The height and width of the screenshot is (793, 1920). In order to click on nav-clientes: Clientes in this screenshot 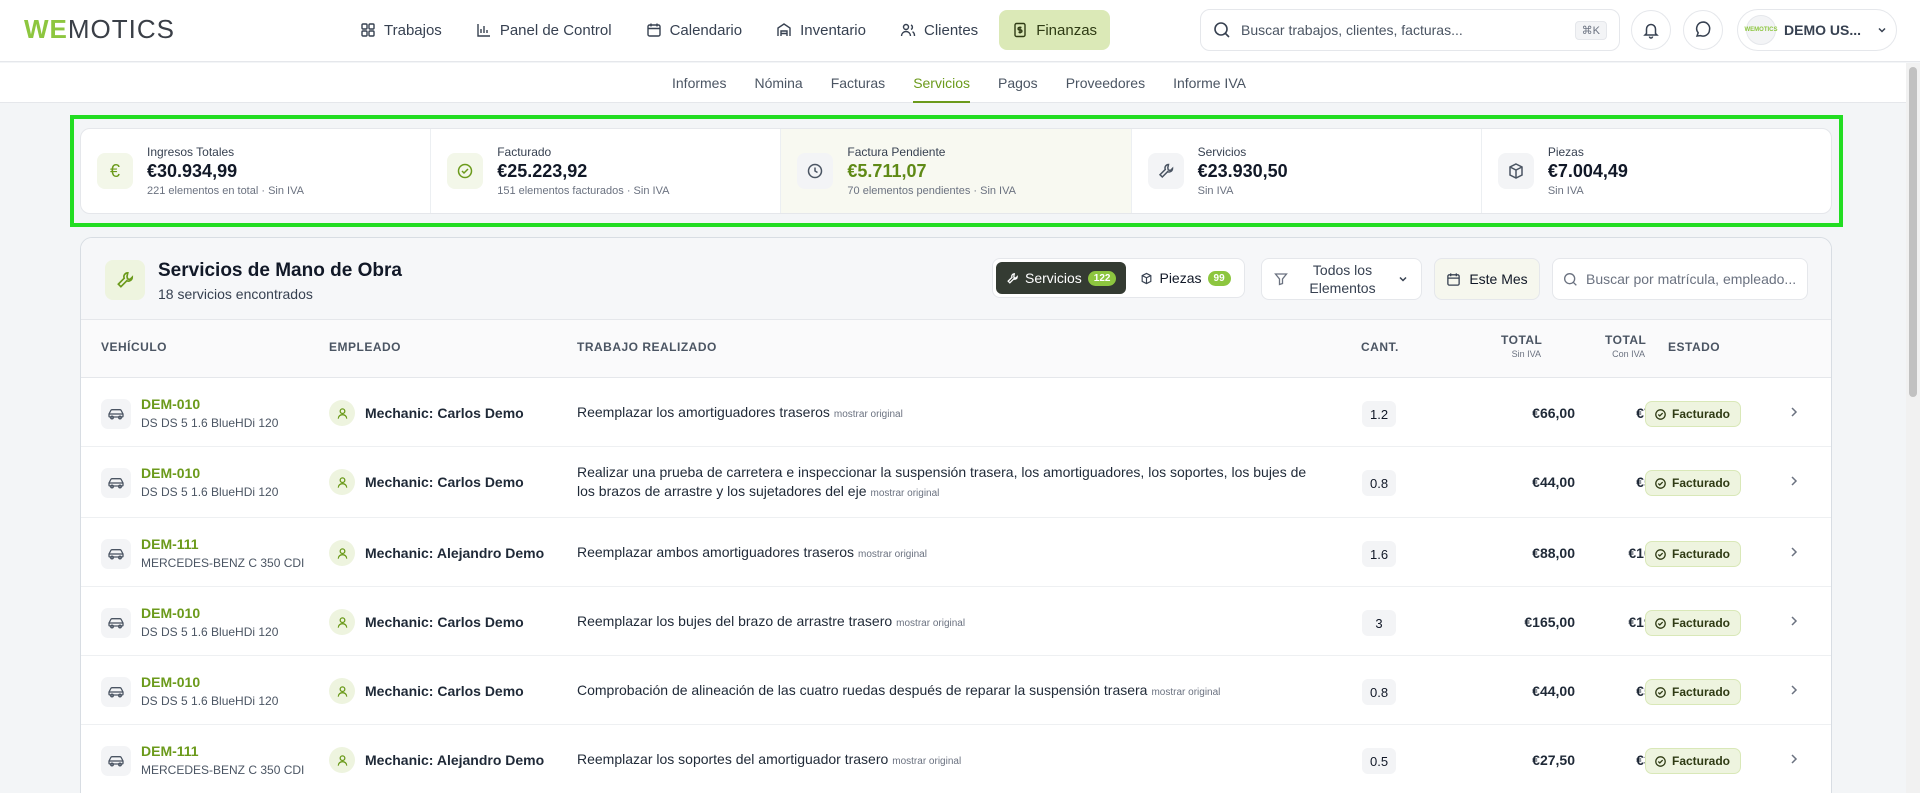, I will do `click(939, 30)`.